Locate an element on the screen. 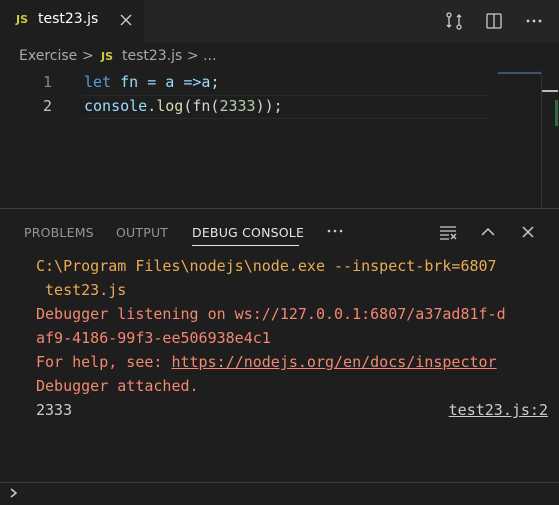  console-line: Debugger attached. is located at coordinates (117, 386).